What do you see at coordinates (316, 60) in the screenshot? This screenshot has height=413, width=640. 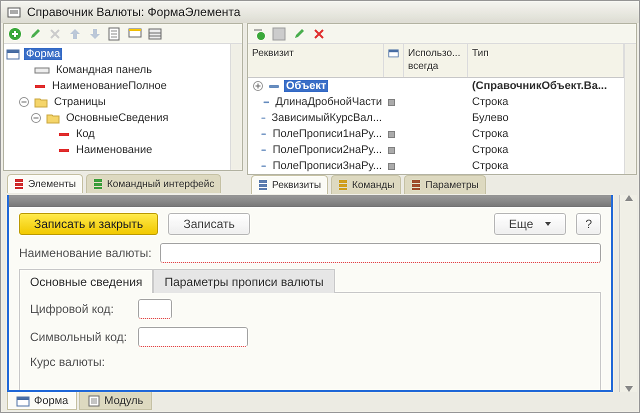 I see `column-header: Реквизит` at bounding box center [316, 60].